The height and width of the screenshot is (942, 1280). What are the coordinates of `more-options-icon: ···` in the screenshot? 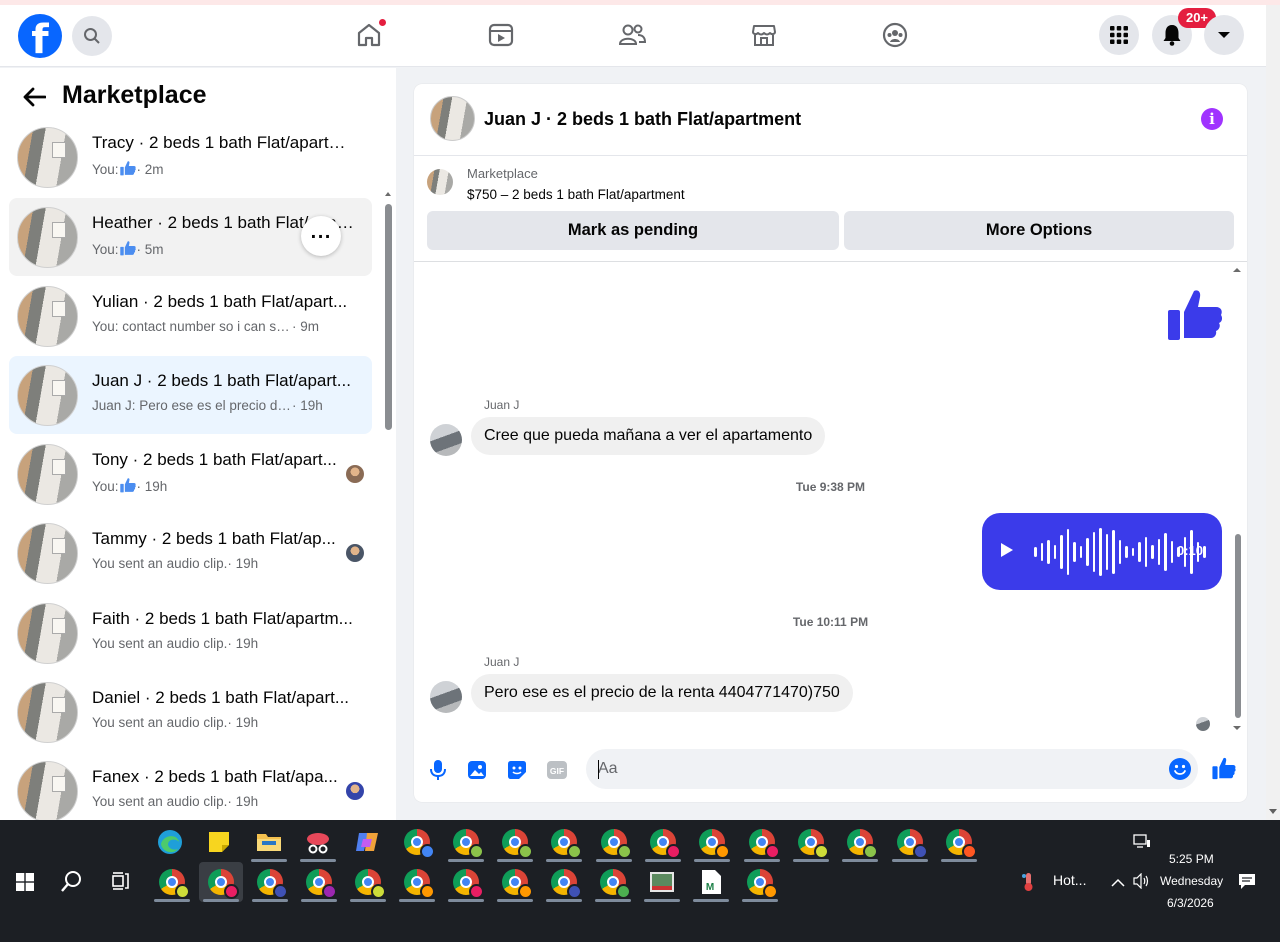 It's located at (321, 236).